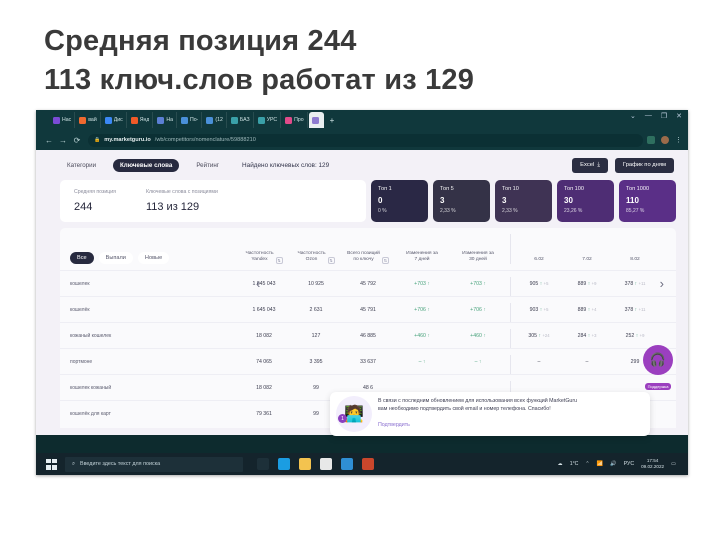  I want to click on notifications-icon: ▭, so click(673, 464).